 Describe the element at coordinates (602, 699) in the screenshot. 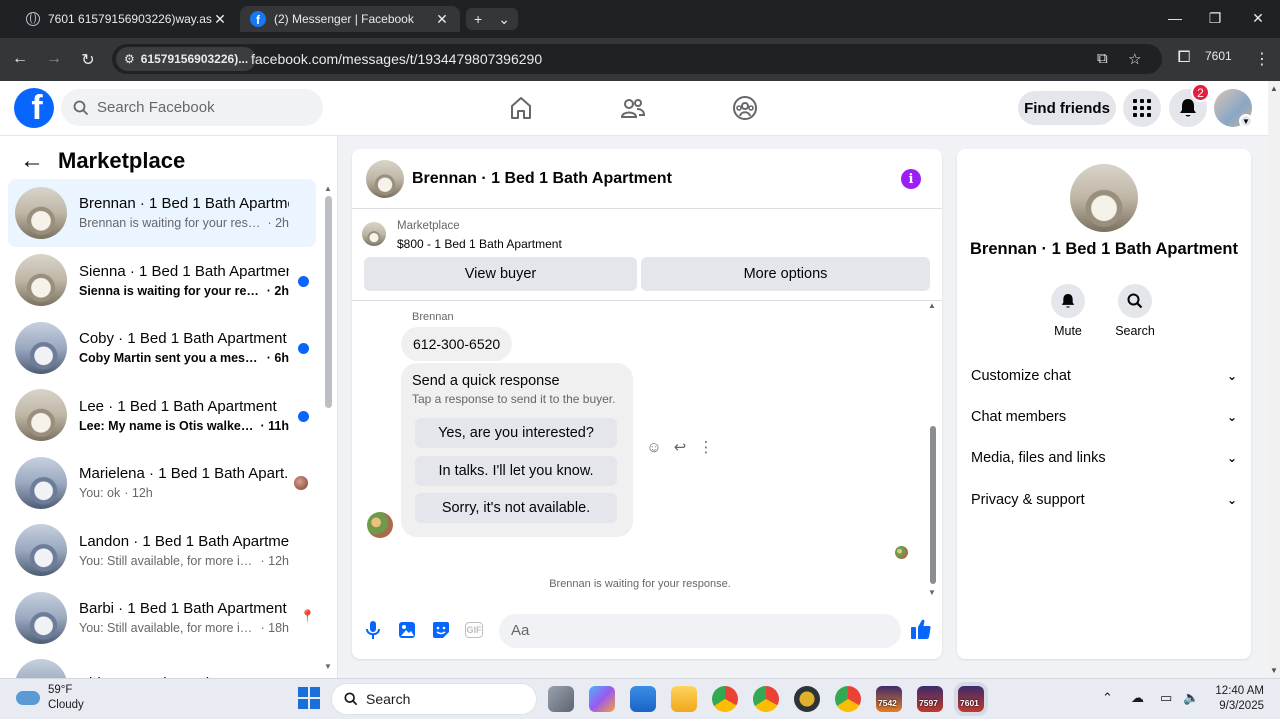

I see `copilot-icon` at that location.